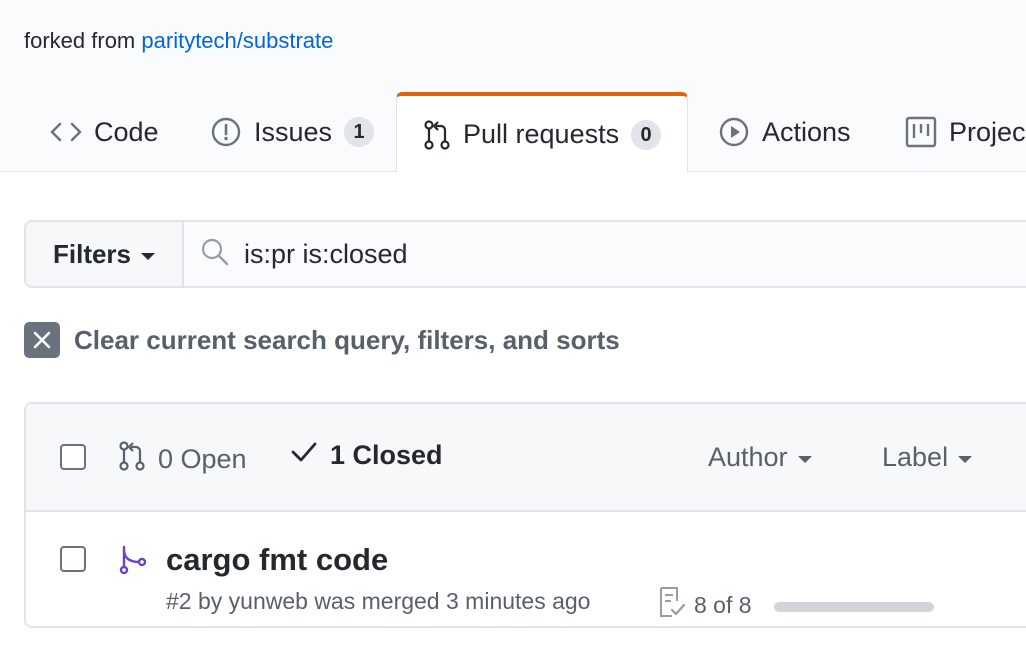 This screenshot has height=652, width=1026. Describe the element at coordinates (921, 132) in the screenshot. I see `project-icon` at that location.